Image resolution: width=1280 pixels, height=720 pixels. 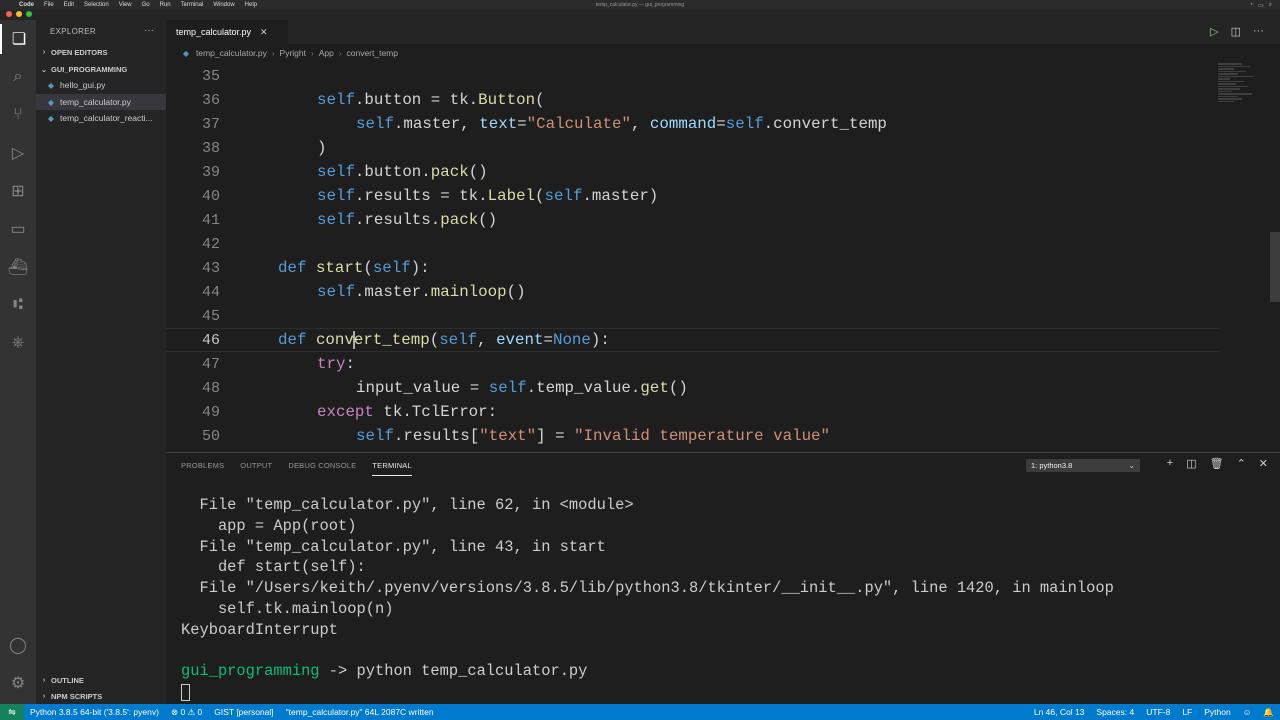 I want to click on account-icon: ◯, so click(x=18, y=645).